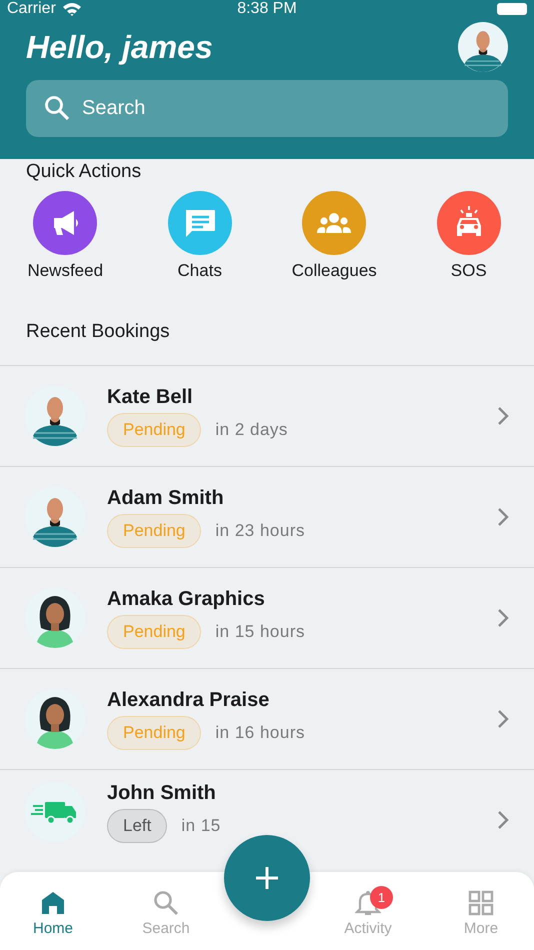 The width and height of the screenshot is (534, 950). I want to click on quick-action-button: Colleagues, so click(334, 236).